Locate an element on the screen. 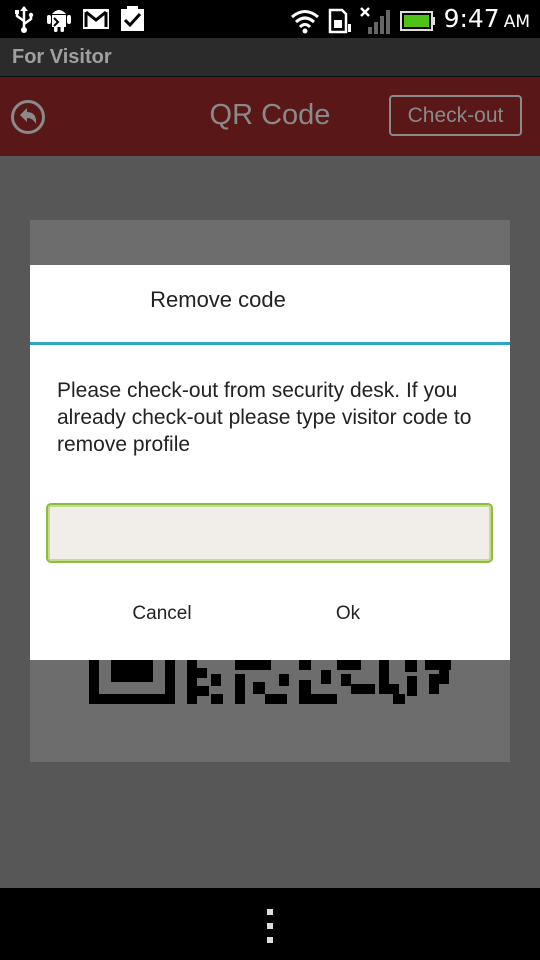 Image resolution: width=540 pixels, height=960 pixels. clock-time: 9:47 is located at coordinates (471, 18).